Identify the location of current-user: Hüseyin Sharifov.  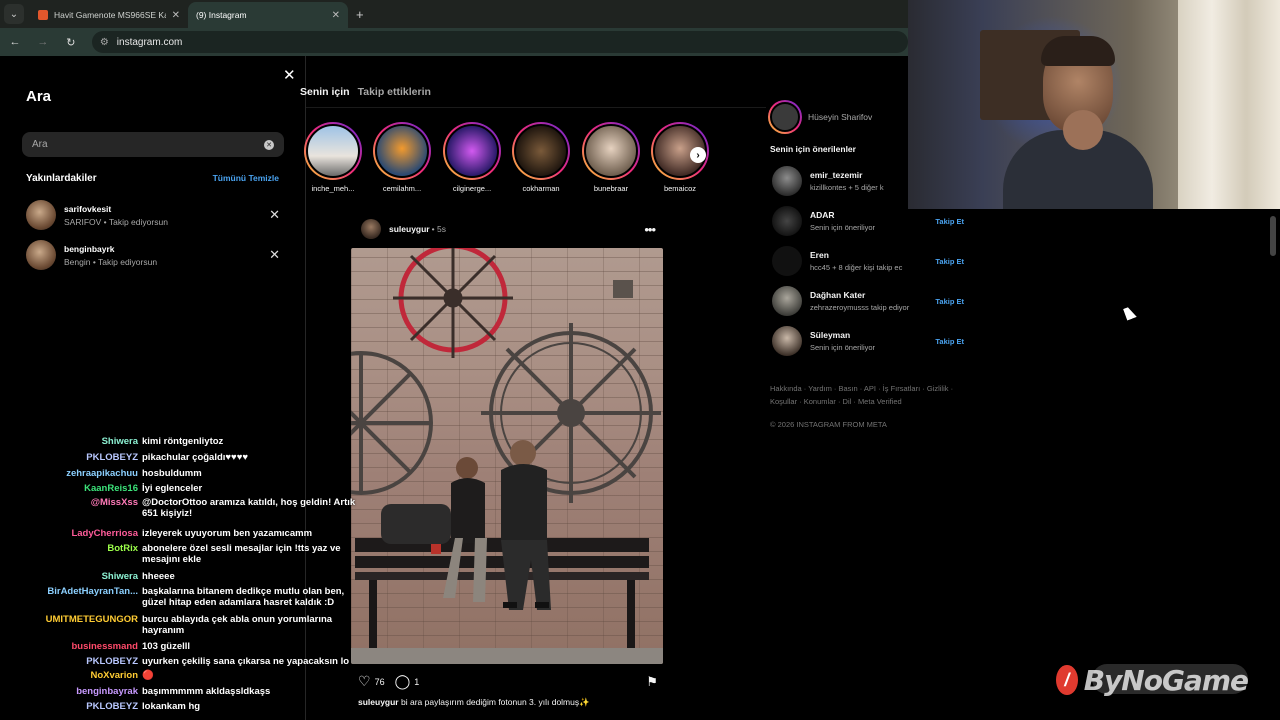
(820, 117).